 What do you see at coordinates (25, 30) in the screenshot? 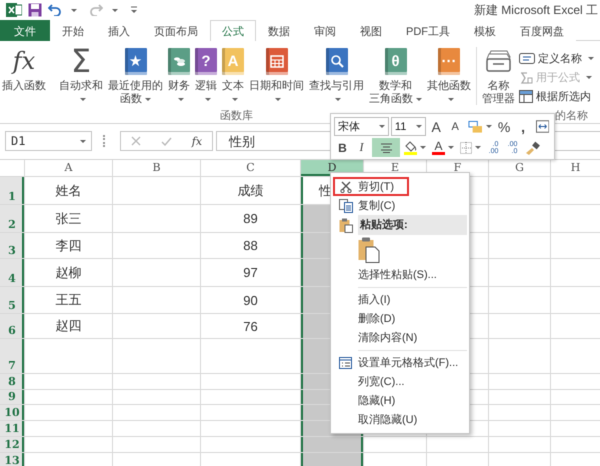
I see `file-tab: 文件` at bounding box center [25, 30].